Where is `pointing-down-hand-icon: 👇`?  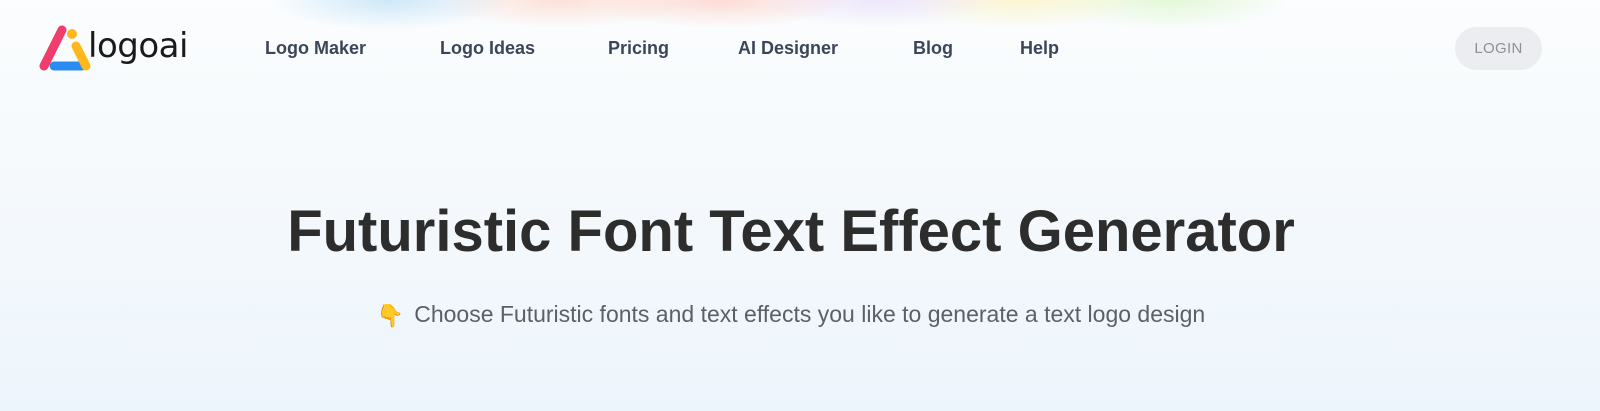 pointing-down-hand-icon: 👇 is located at coordinates (390, 315).